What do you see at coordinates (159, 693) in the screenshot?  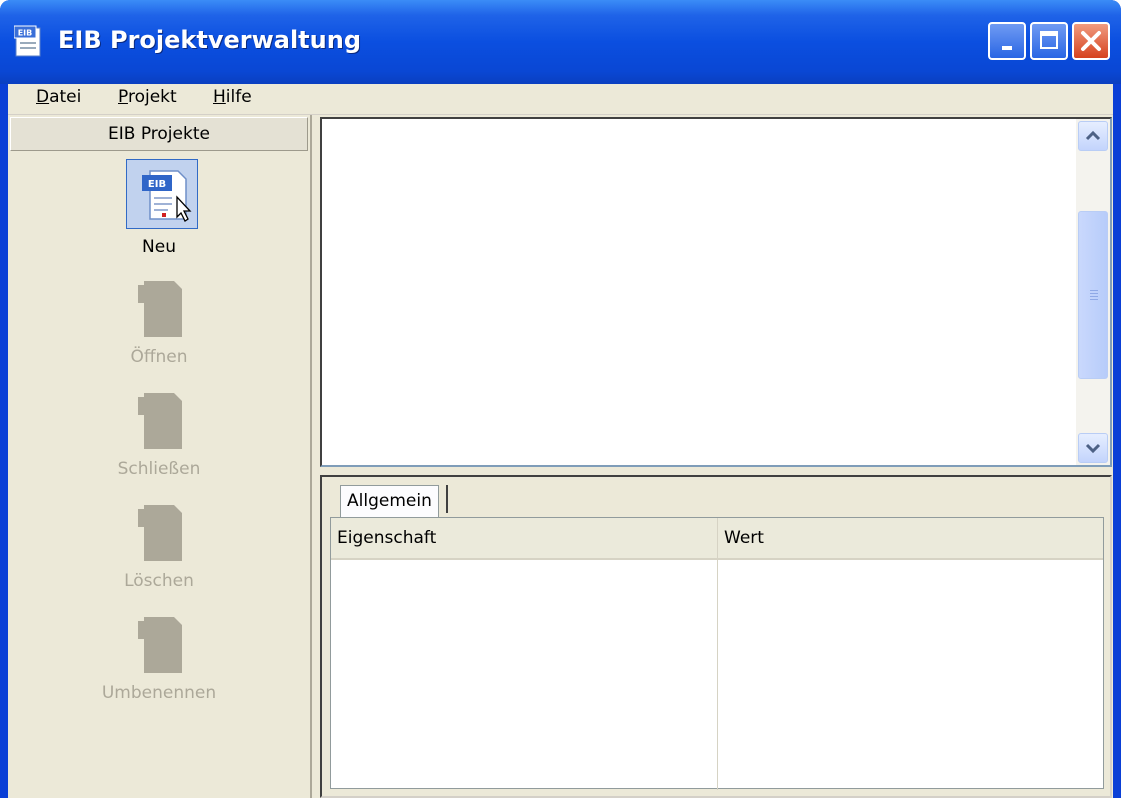 I see `tool-rename-label: Umbenennen` at bounding box center [159, 693].